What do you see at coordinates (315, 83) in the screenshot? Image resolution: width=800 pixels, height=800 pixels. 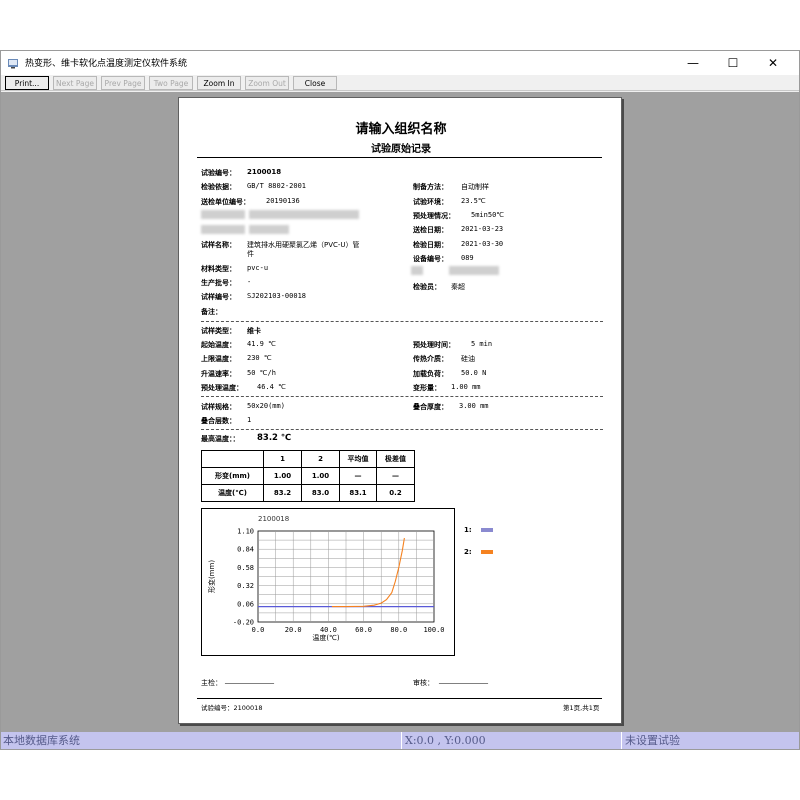 I see `close-preview-button: Close` at bounding box center [315, 83].